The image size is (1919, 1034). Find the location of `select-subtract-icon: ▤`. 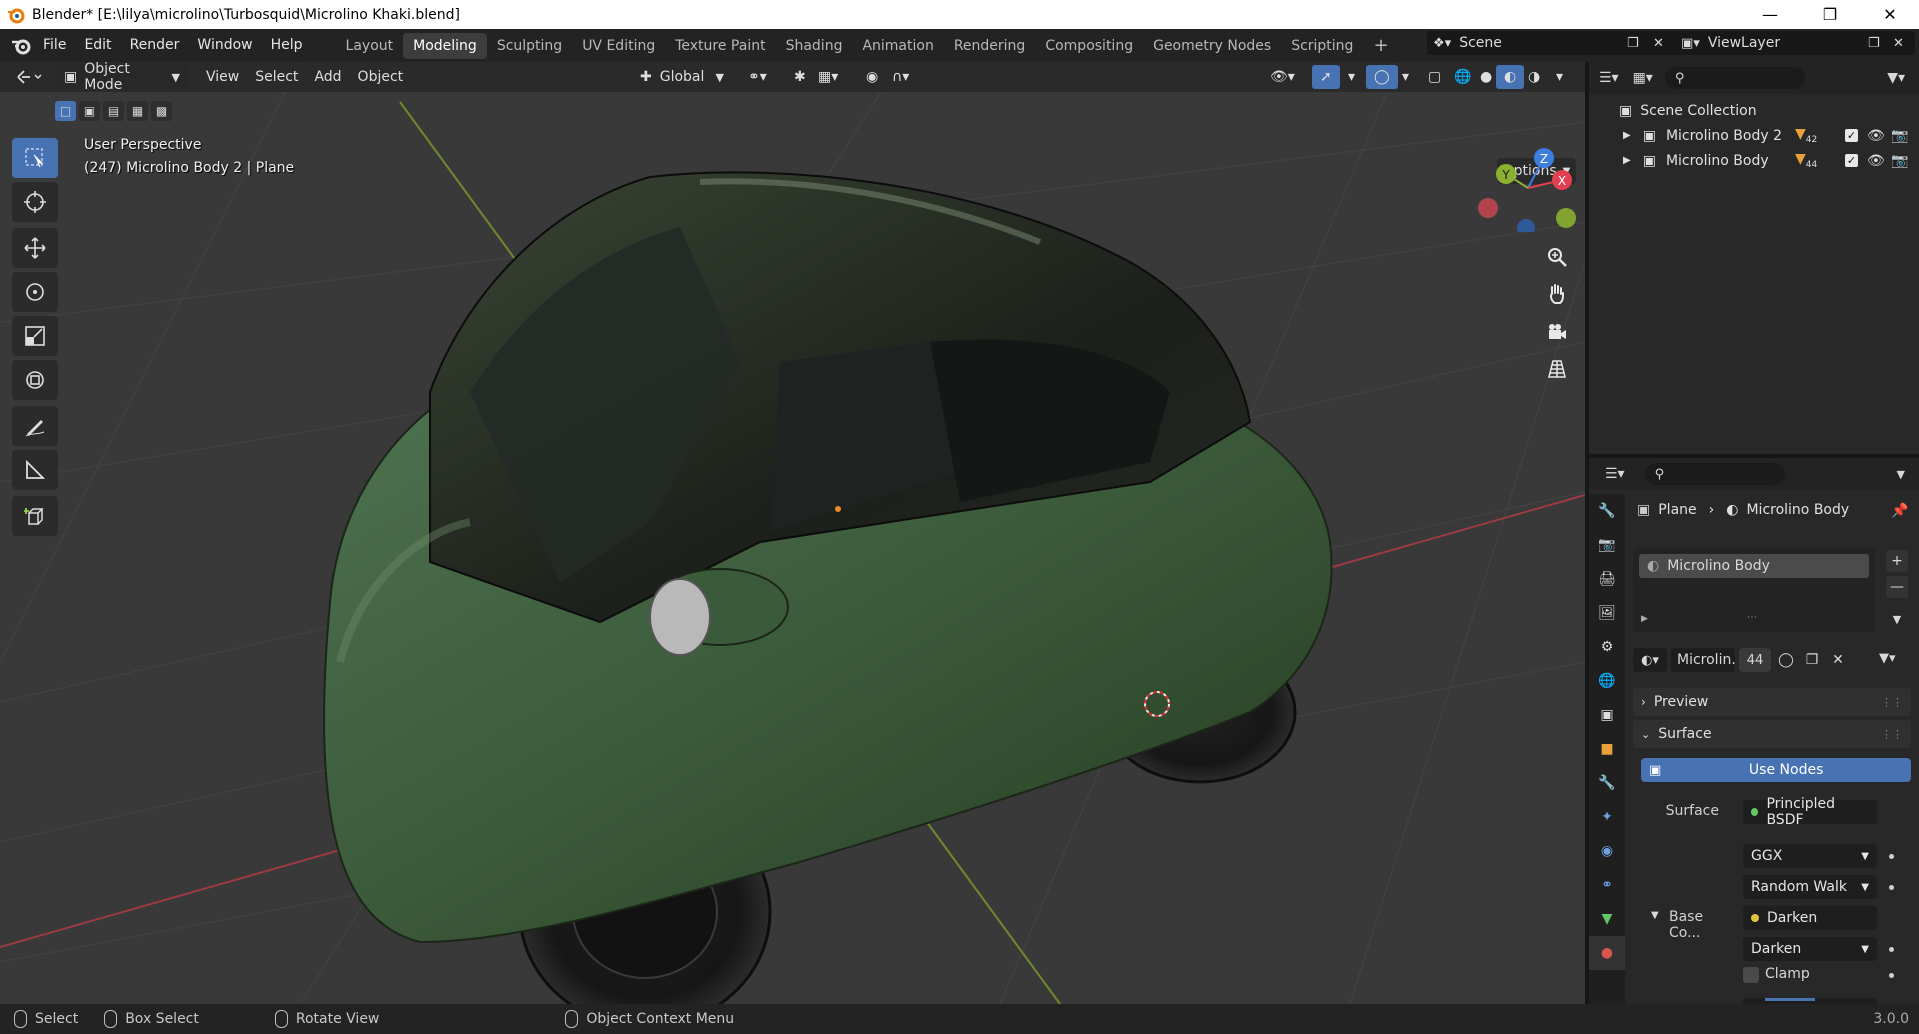

select-subtract-icon: ▤ is located at coordinates (113, 111).